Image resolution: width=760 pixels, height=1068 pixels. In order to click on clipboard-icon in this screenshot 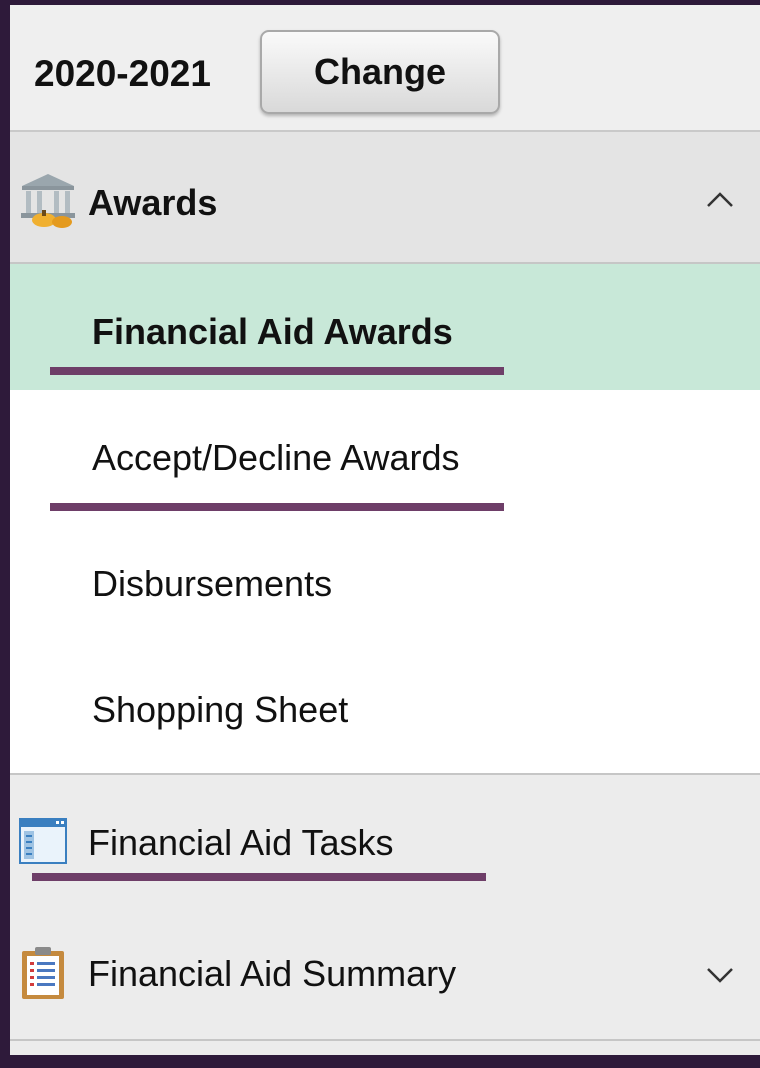, I will do `click(43, 975)`.